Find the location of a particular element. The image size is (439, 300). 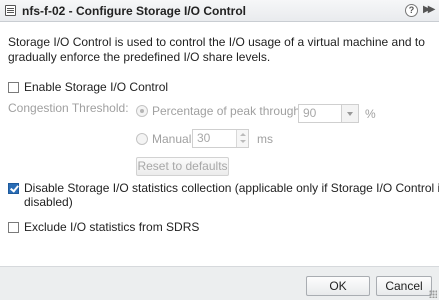

exclude-sdrs-checkbox is located at coordinates (13, 227).